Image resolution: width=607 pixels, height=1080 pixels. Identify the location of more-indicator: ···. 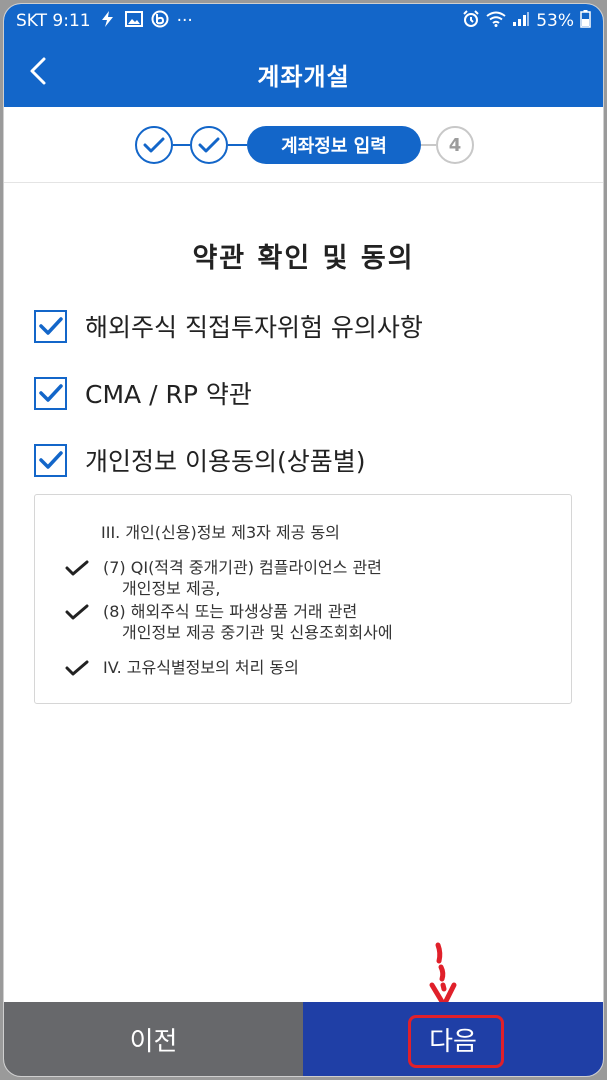
(184, 20).